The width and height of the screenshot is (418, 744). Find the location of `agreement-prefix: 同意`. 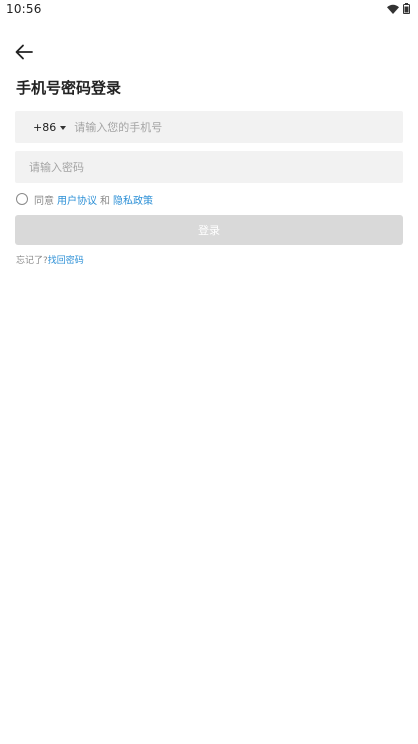

agreement-prefix: 同意 is located at coordinates (44, 201).